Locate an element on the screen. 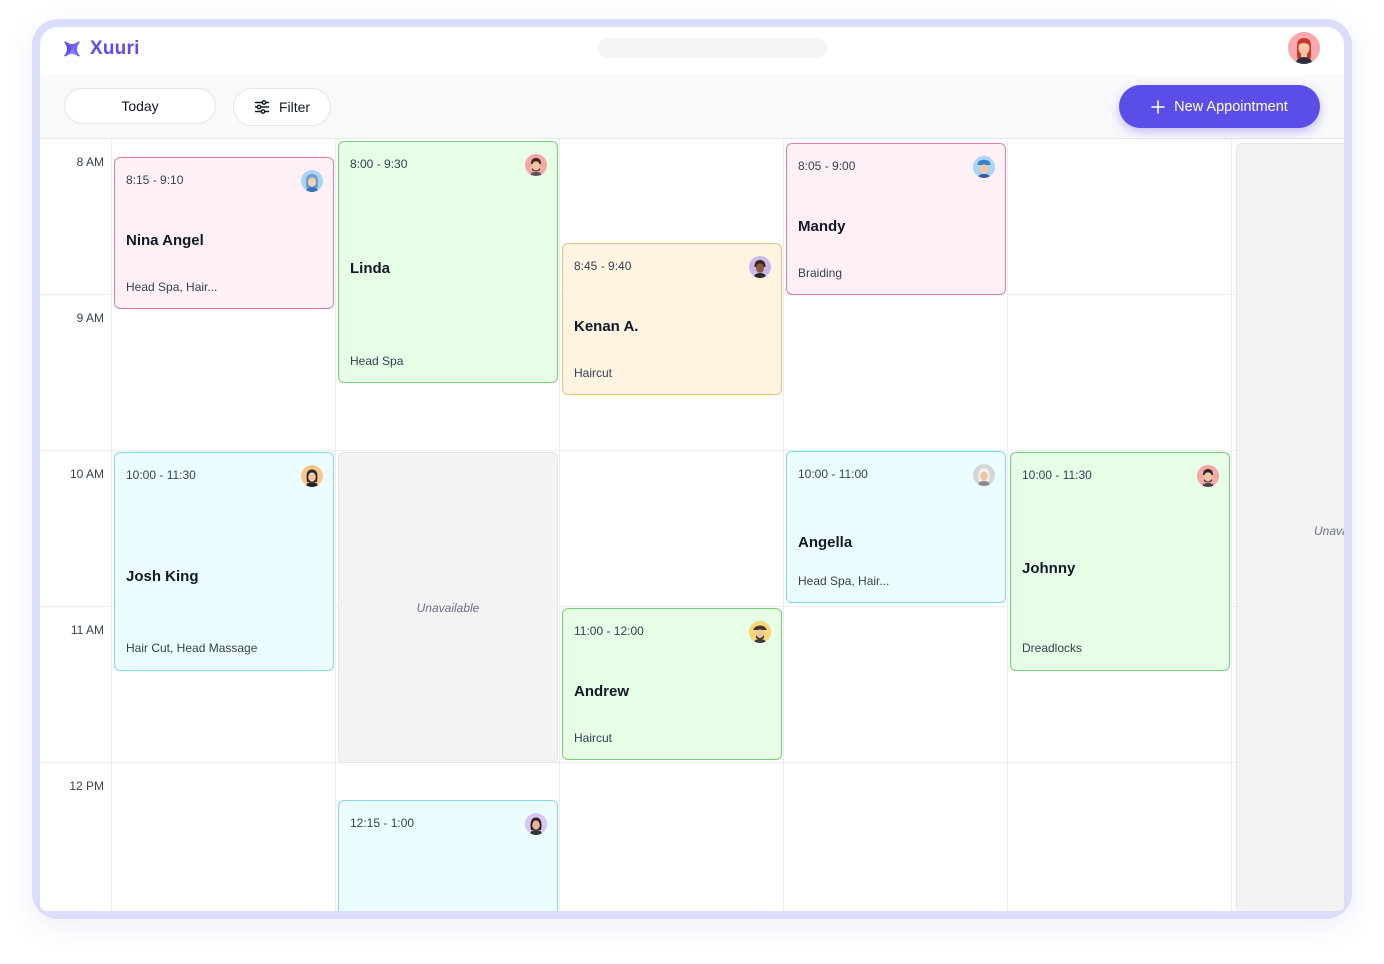 The image size is (1384, 964). unavailable-label: Unavai is located at coordinates (1329, 531).